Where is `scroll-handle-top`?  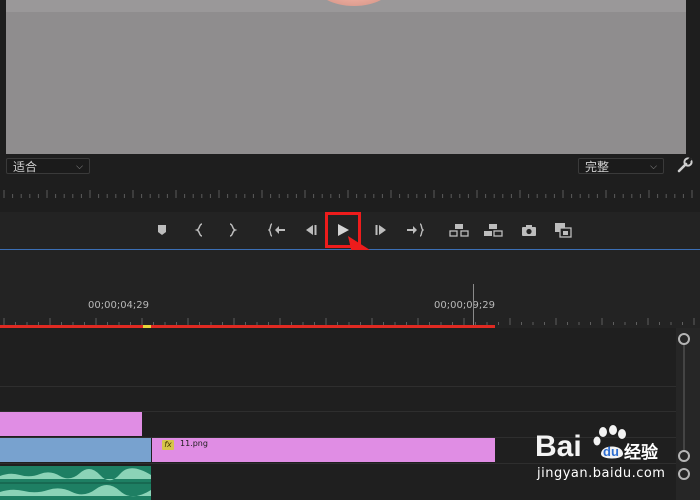 scroll-handle-top is located at coordinates (684, 339).